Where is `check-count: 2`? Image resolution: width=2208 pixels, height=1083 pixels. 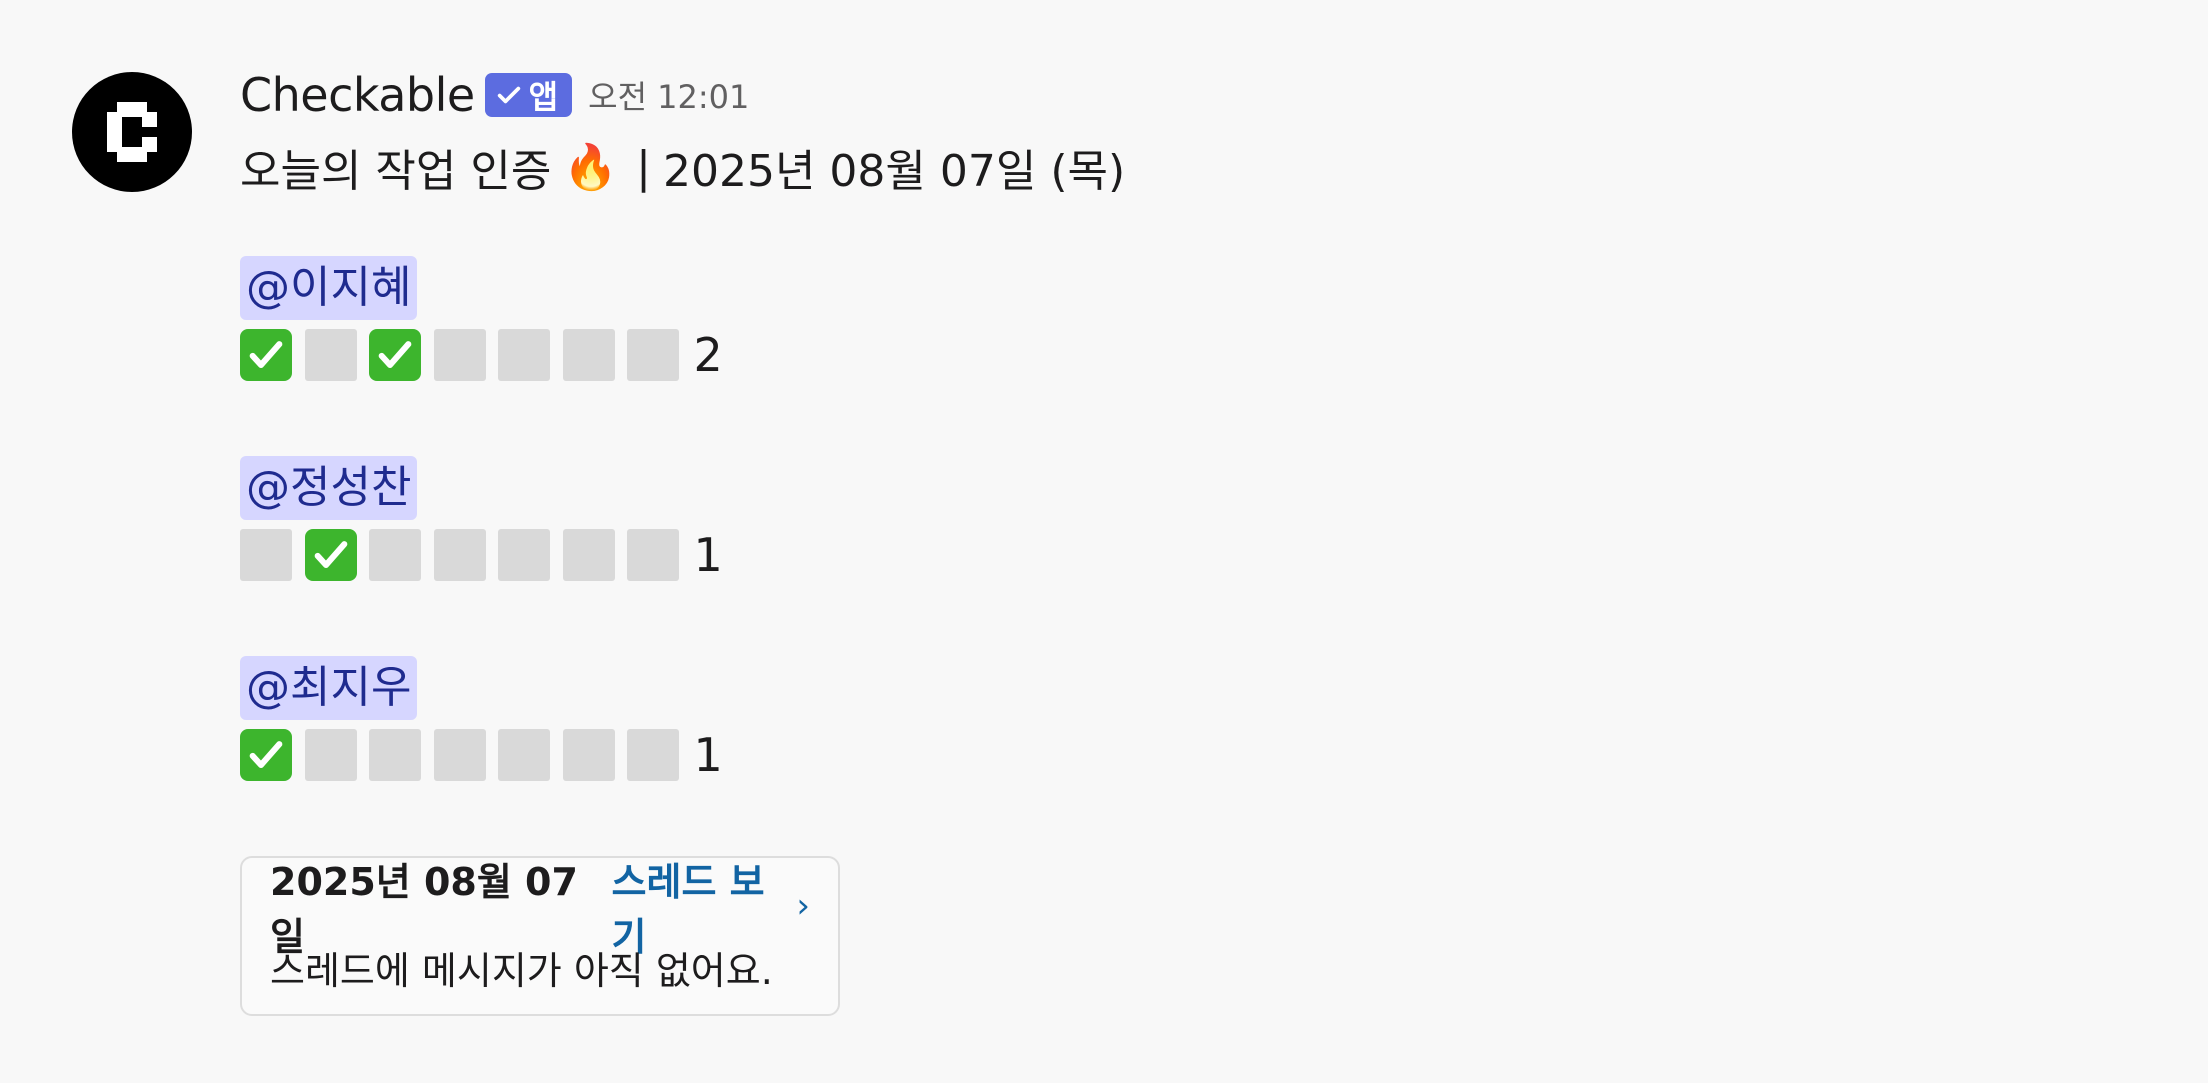 check-count: 2 is located at coordinates (708, 355).